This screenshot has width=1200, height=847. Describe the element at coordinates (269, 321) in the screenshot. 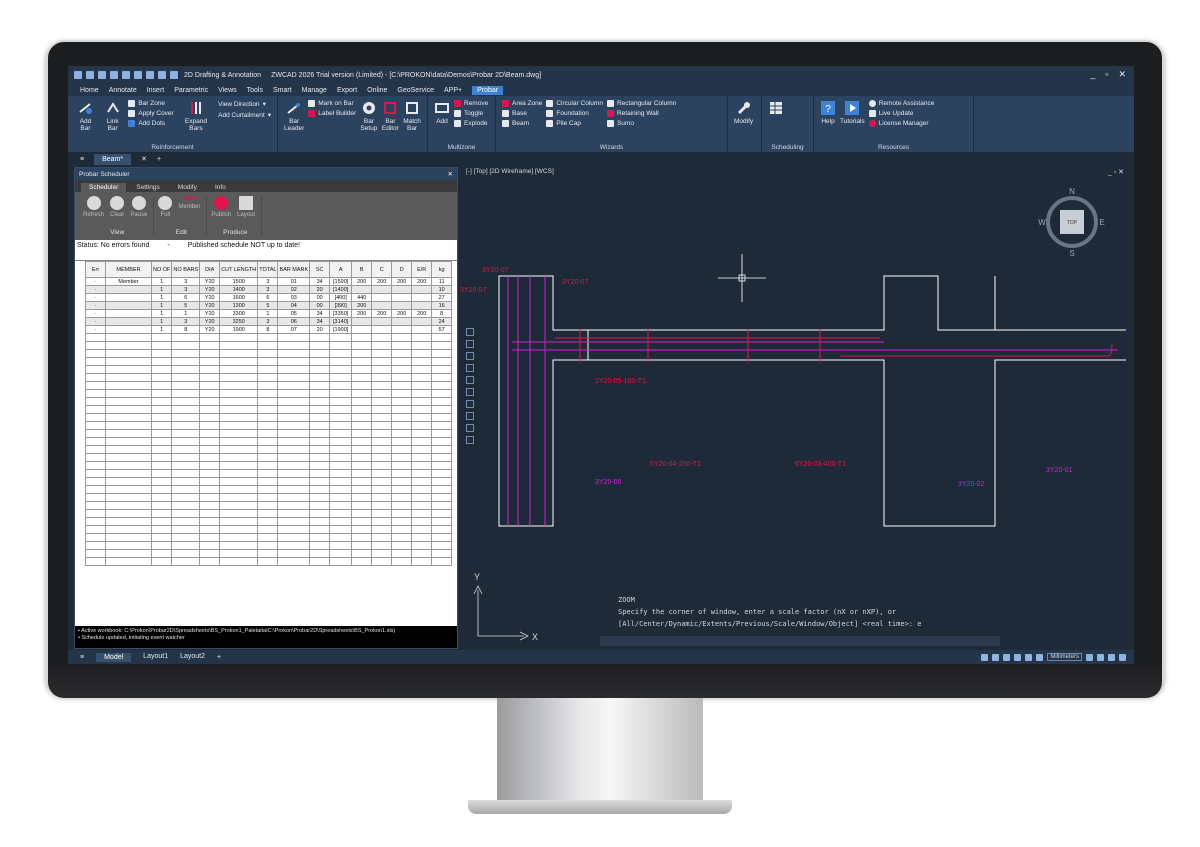

I see `table-row: · 1 3 Y20 3250 3 06 34 [3140] 24` at that location.